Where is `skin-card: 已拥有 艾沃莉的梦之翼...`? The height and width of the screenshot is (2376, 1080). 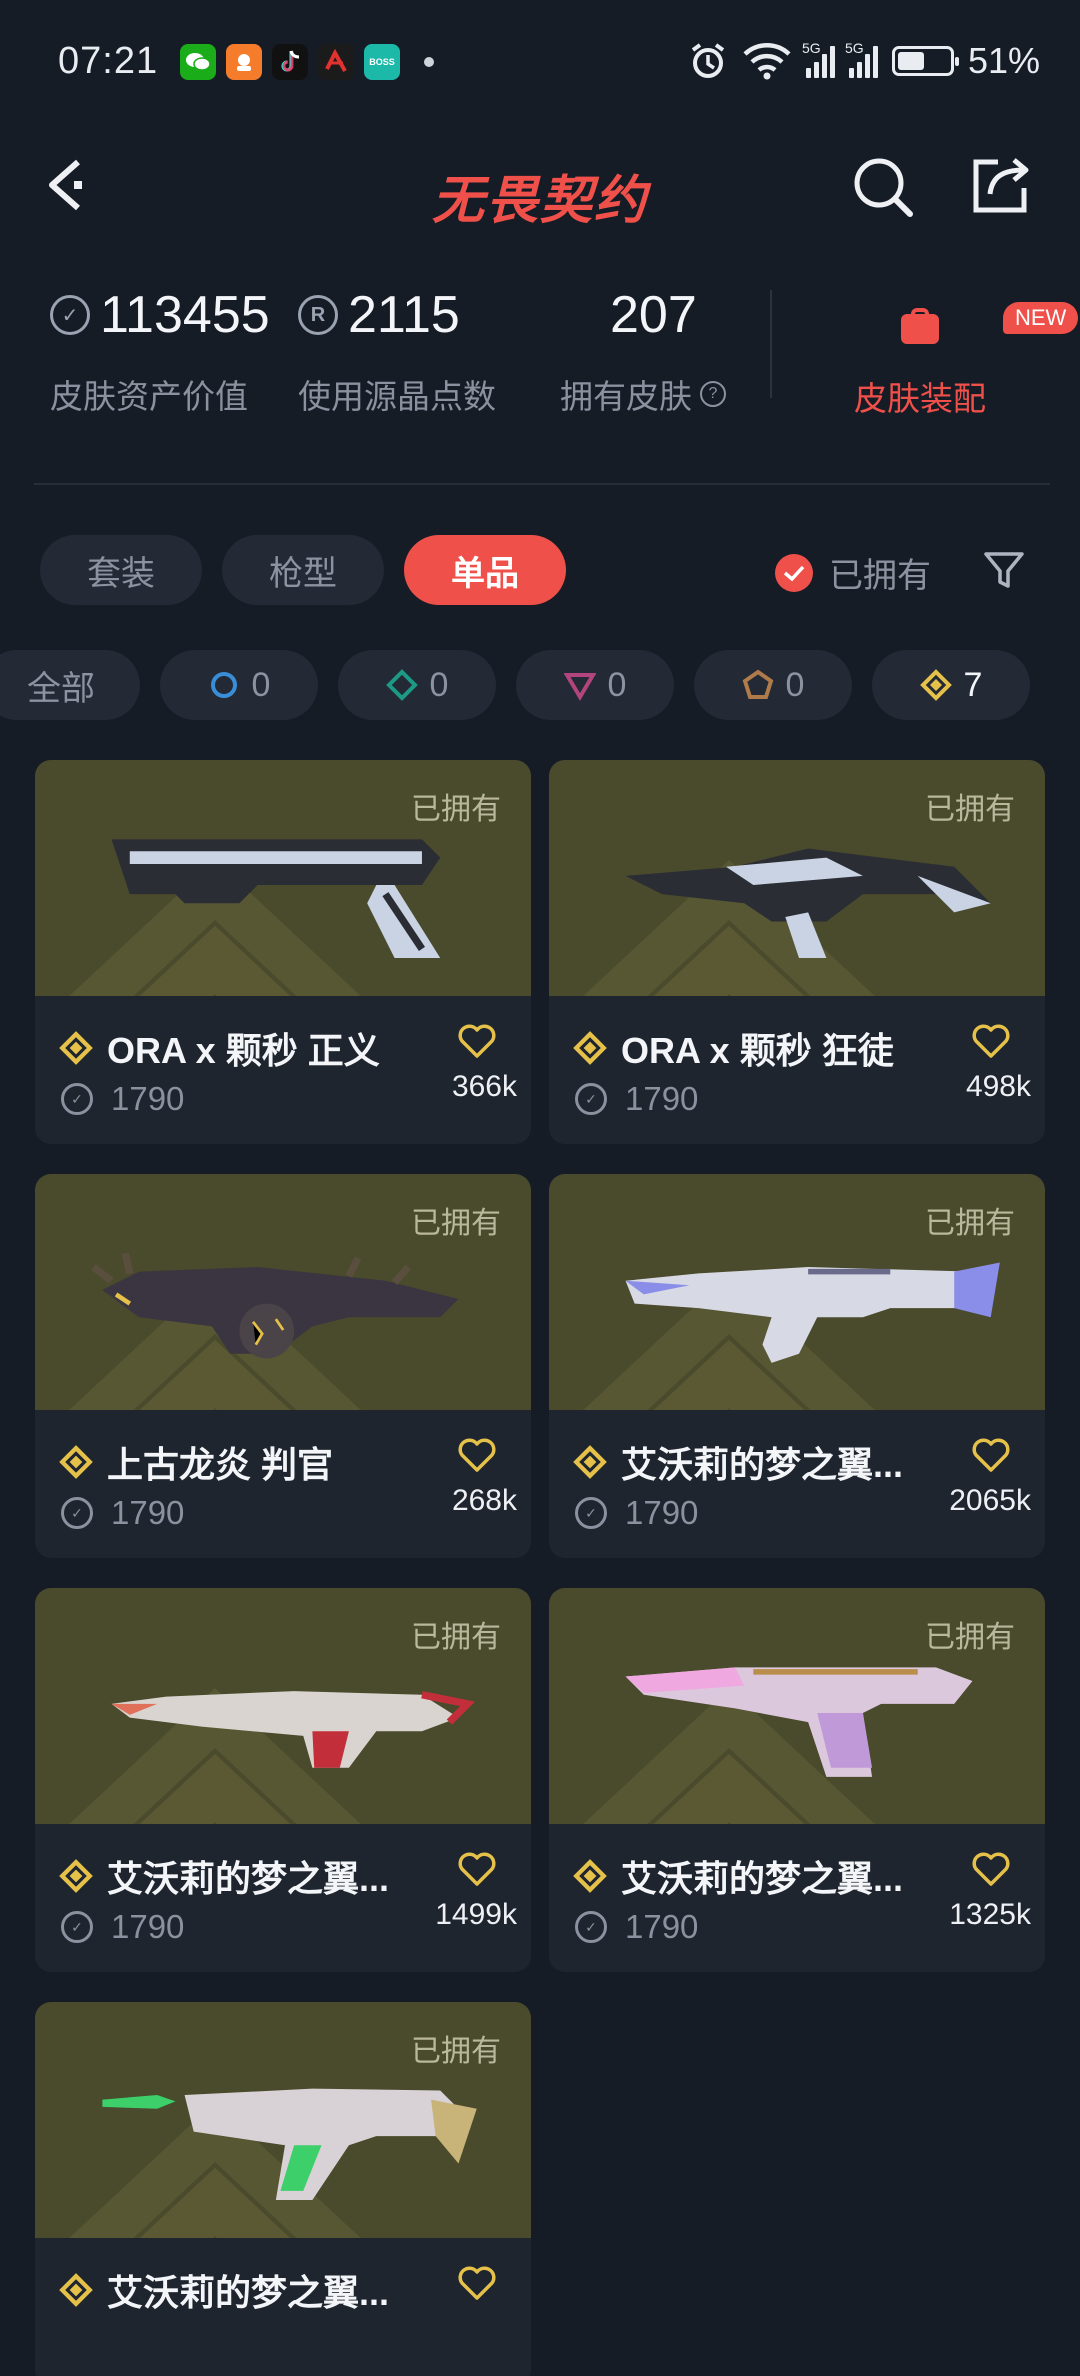 skin-card: 已拥有 艾沃莉的梦之翼... is located at coordinates (283, 2189).